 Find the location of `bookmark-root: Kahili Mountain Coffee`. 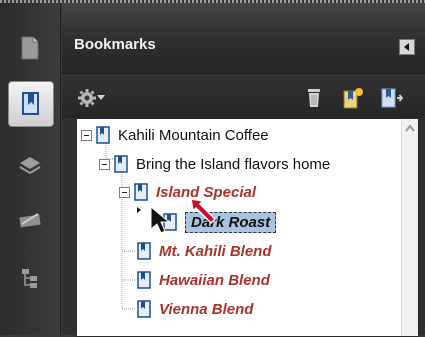

bookmark-root: Kahili Mountain Coffee is located at coordinates (175, 135).